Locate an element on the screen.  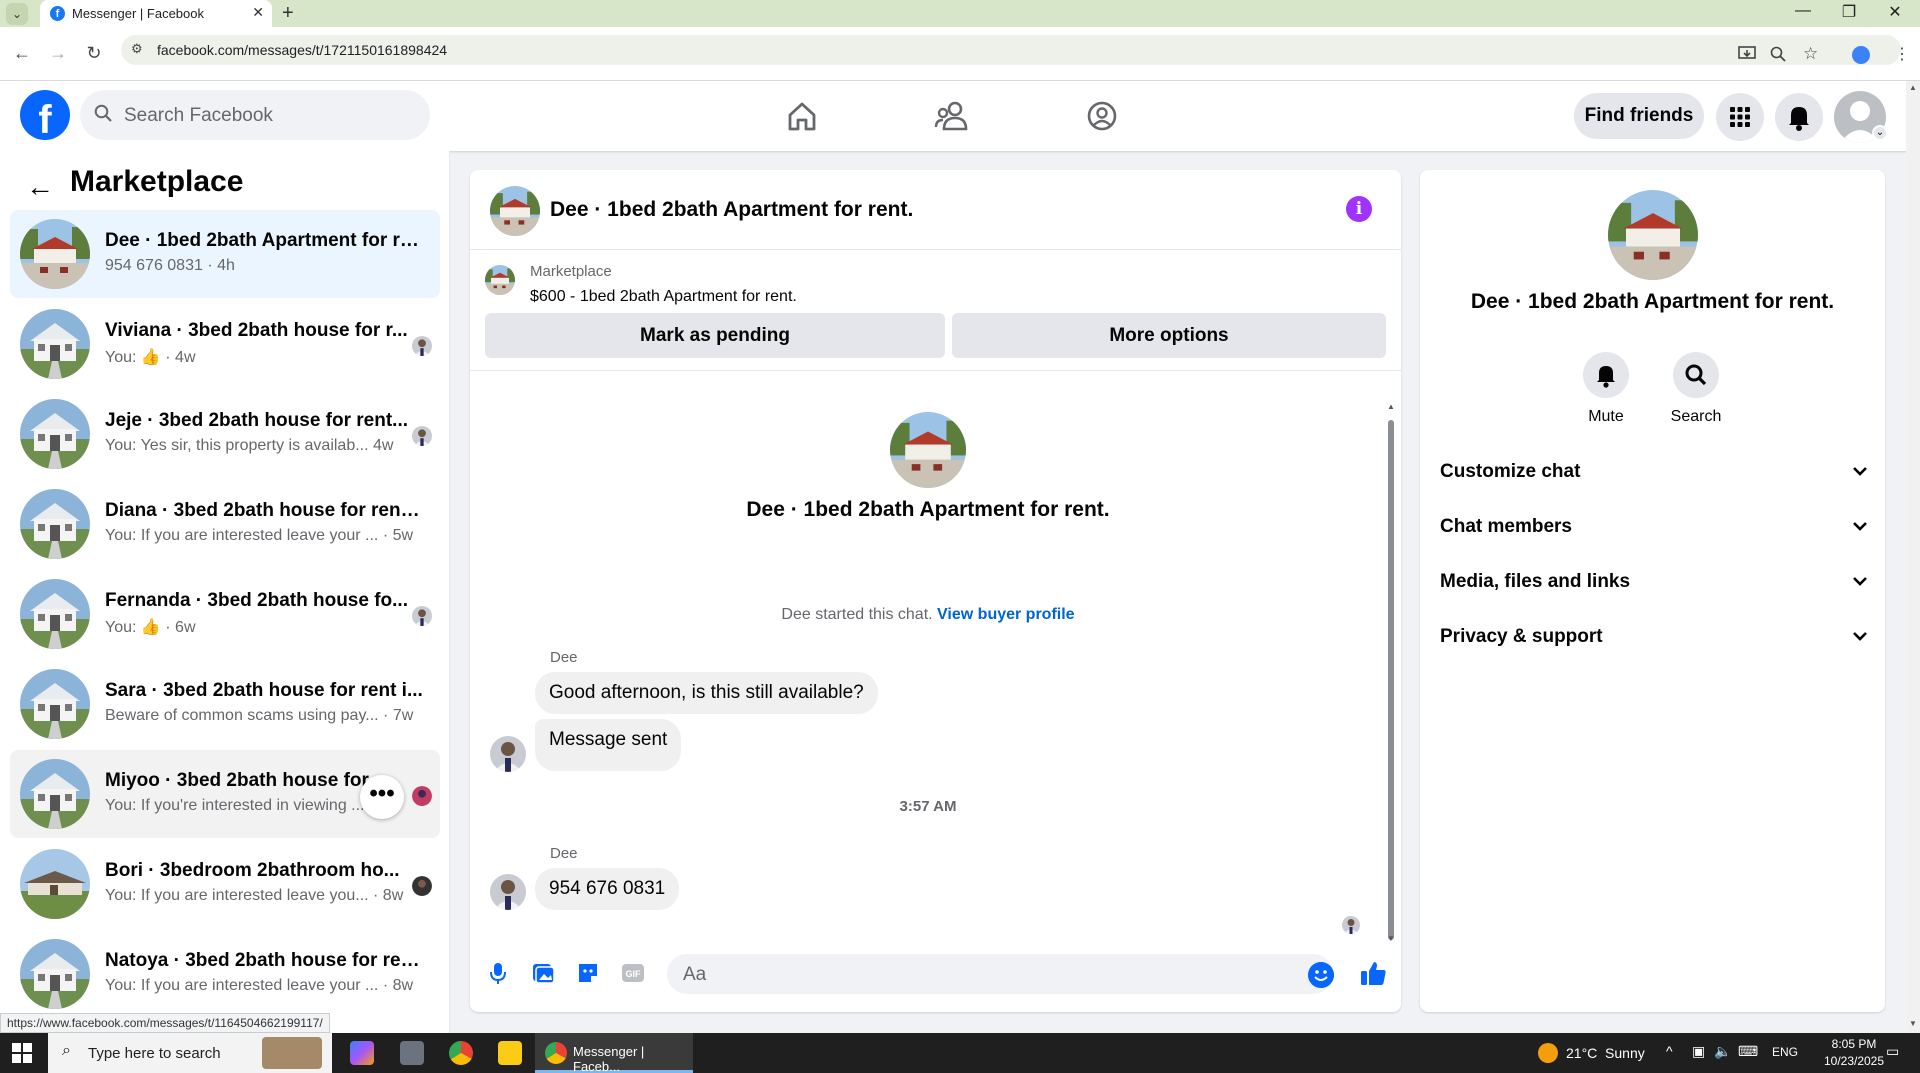
emoji-icon is located at coordinates (1321, 975).